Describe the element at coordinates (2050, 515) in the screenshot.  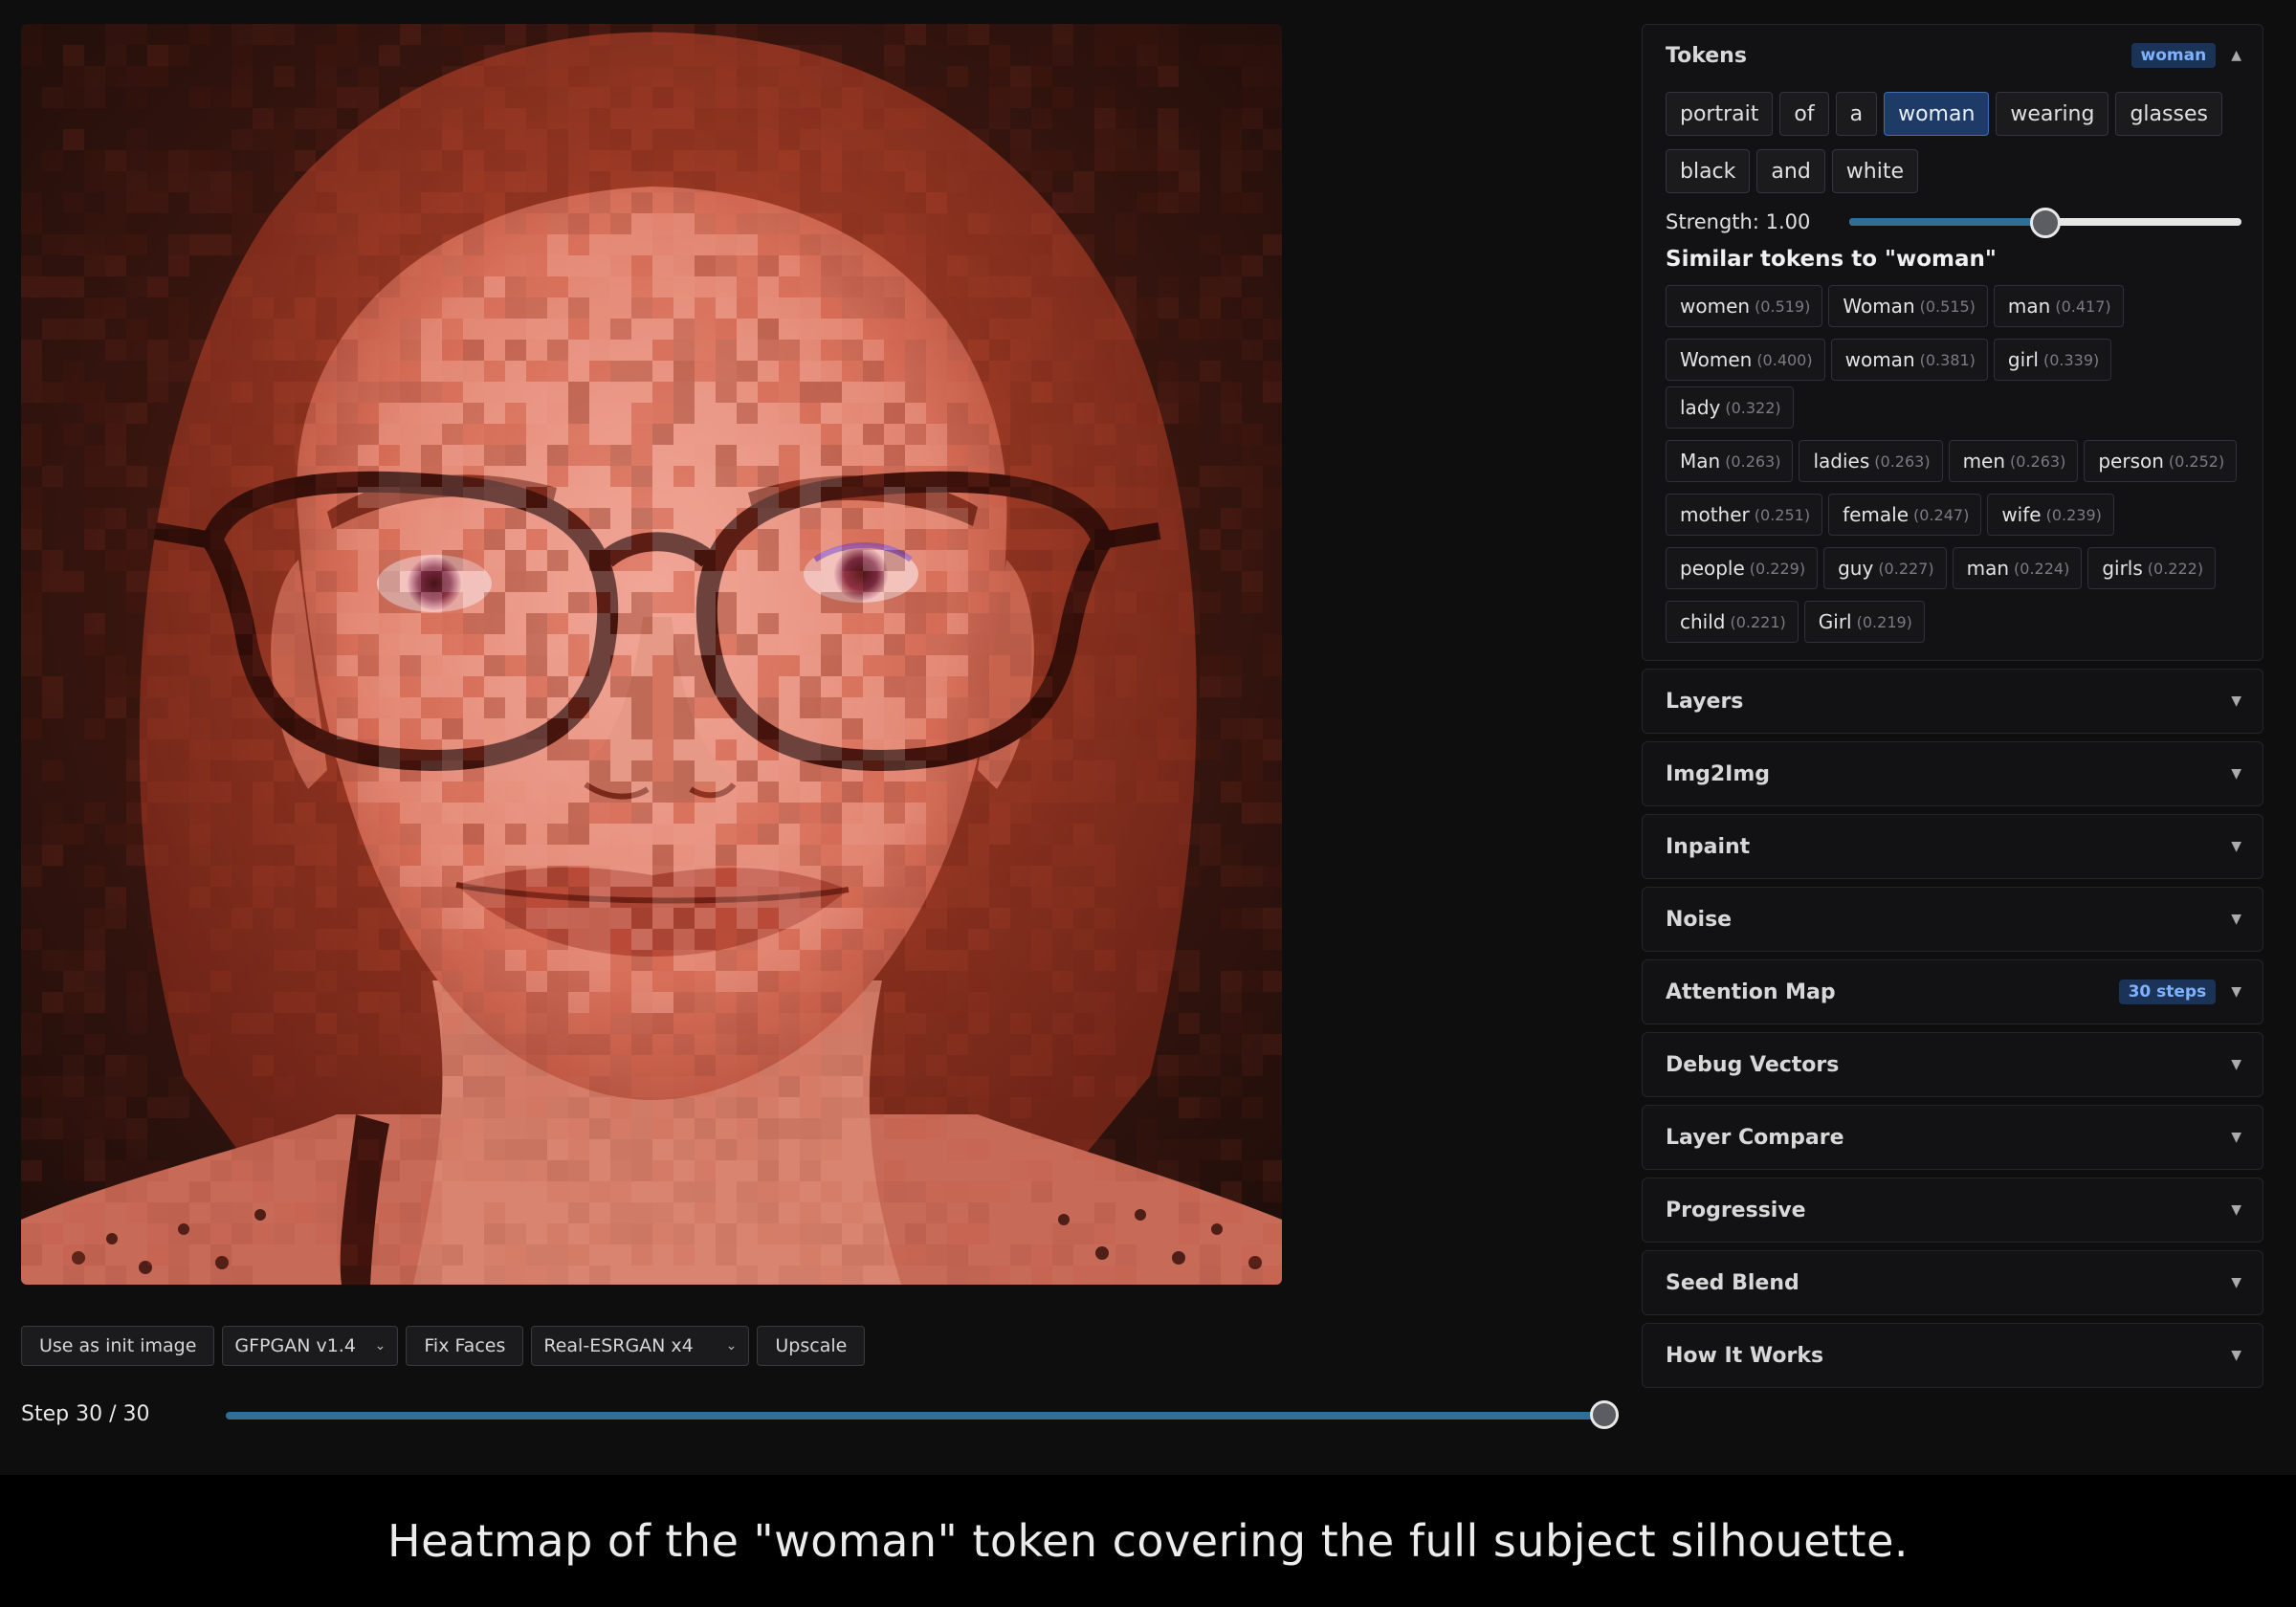
I see `similar-token-chip: wife (0.239)` at that location.